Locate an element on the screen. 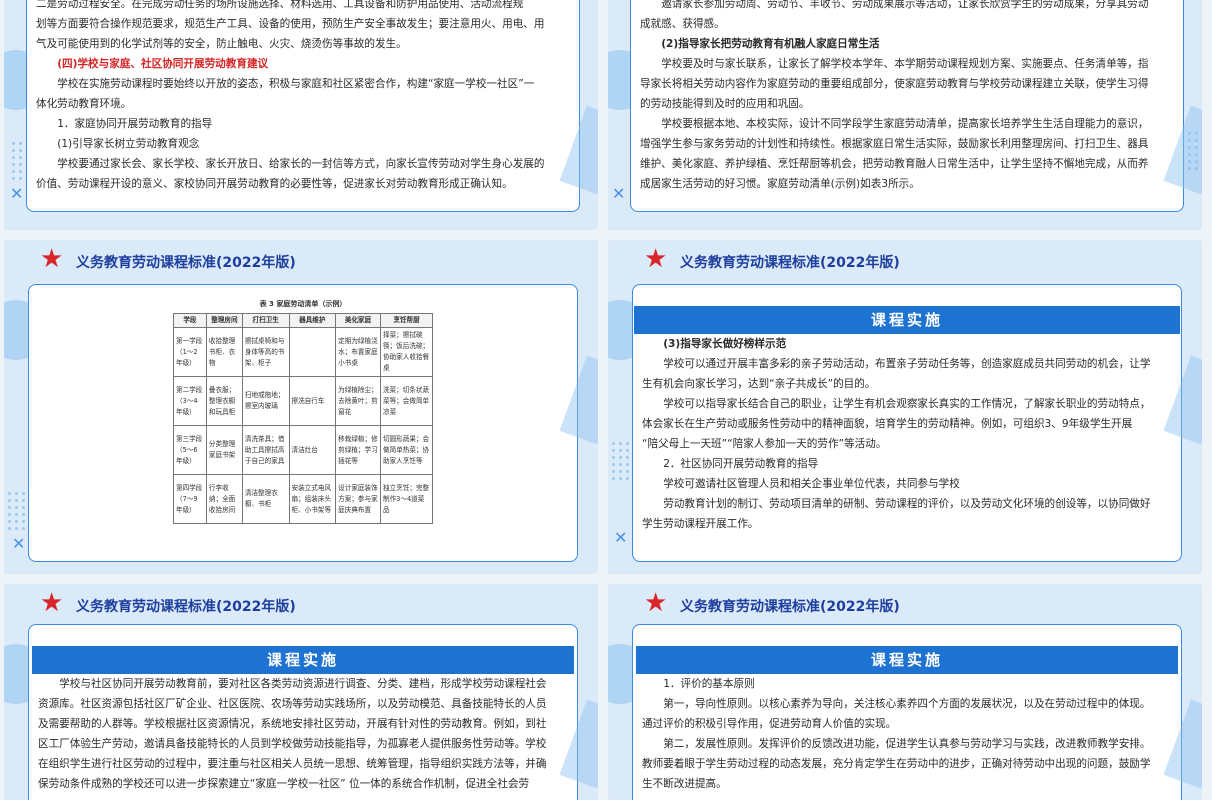 Image resolution: width=1212 pixels, height=800 pixels. text-line: 生不断改进提高。 is located at coordinates (684, 784).